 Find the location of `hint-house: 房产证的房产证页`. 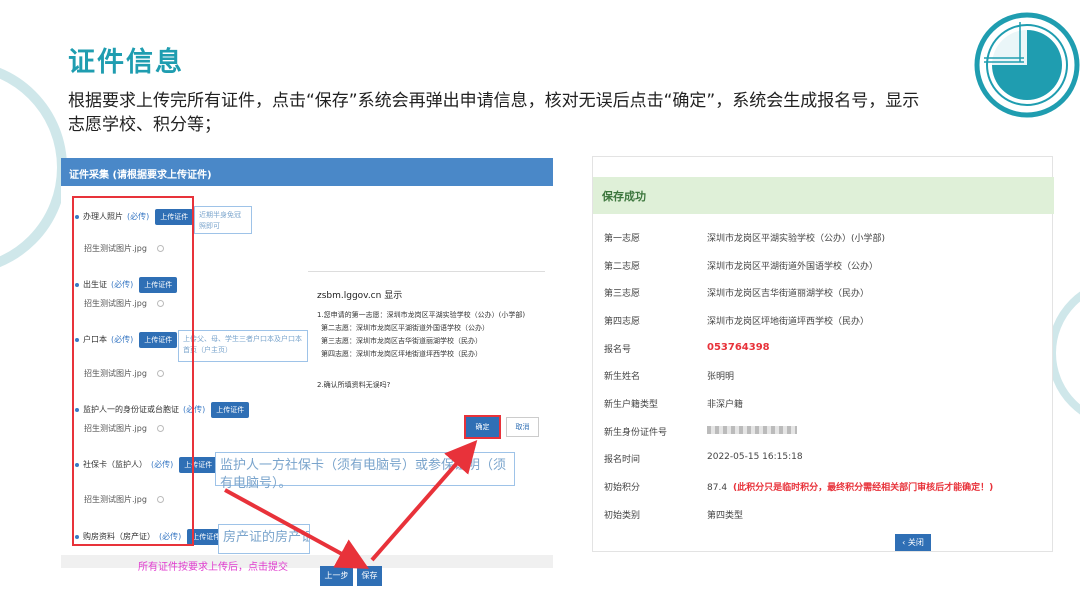

hint-house: 房产证的房产证页 is located at coordinates (264, 539).